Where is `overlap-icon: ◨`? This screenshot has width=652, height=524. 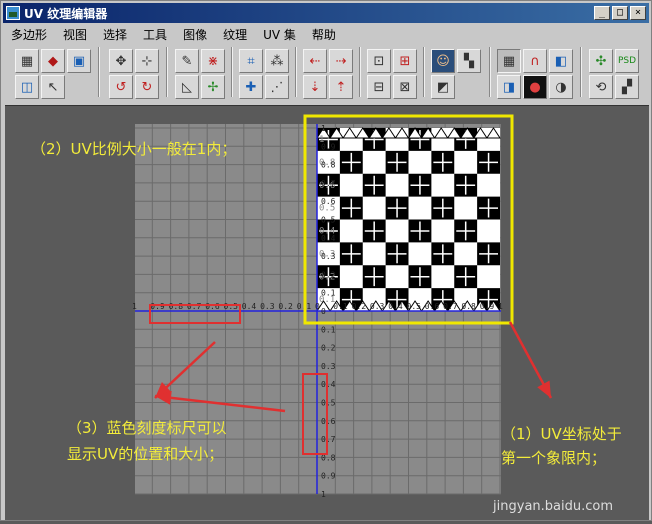 overlap-icon: ◨ is located at coordinates (509, 87).